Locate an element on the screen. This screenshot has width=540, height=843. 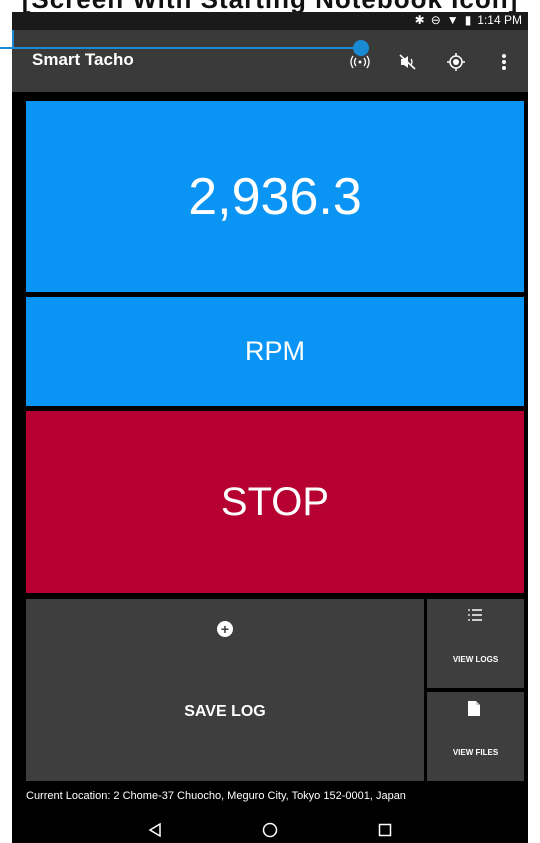
status-icons: ✱ ⊖ ▼ ▮ 1:14 PM is located at coordinates (468, 20).